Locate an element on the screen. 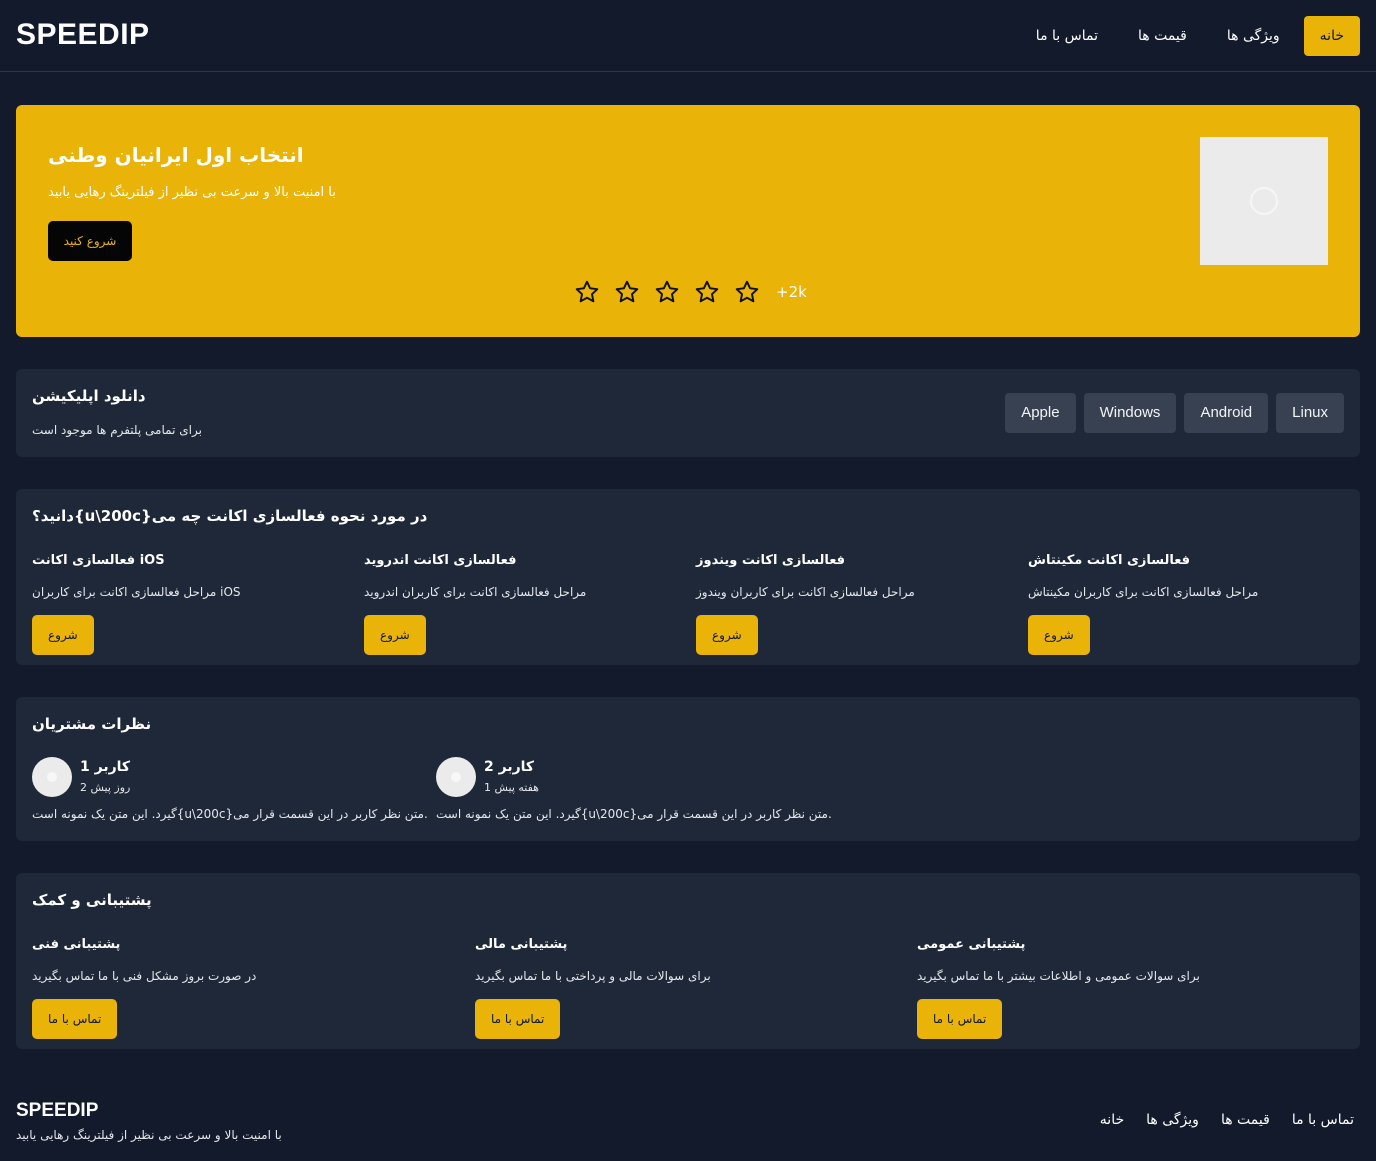 The height and width of the screenshot is (1161, 1376). contact-technical-button: تماس با ما is located at coordinates (75, 1019).